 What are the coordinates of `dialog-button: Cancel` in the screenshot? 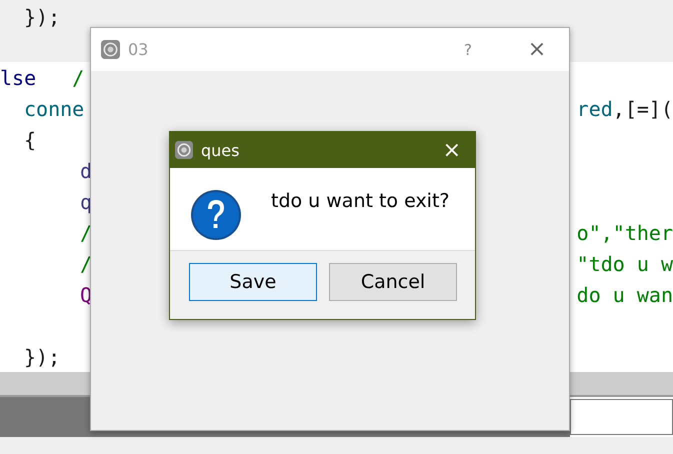 It's located at (393, 282).